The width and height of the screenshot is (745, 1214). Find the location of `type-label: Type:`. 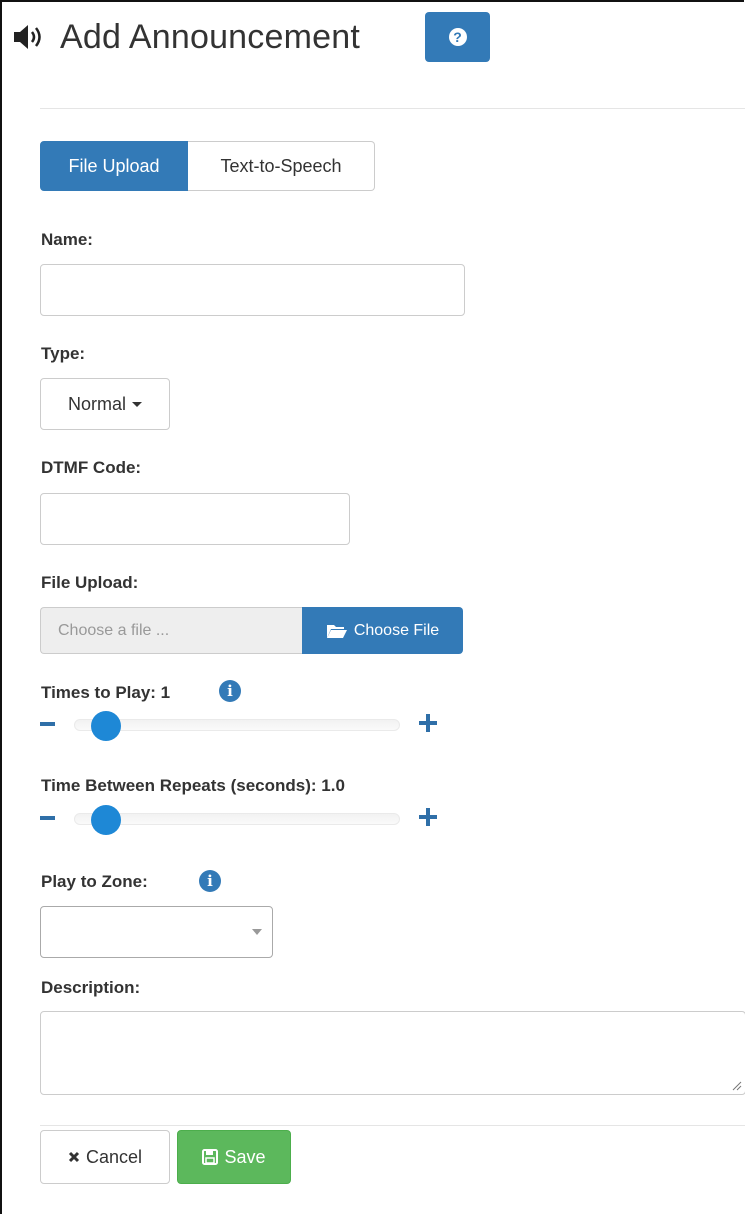

type-label: Type: is located at coordinates (63, 353).